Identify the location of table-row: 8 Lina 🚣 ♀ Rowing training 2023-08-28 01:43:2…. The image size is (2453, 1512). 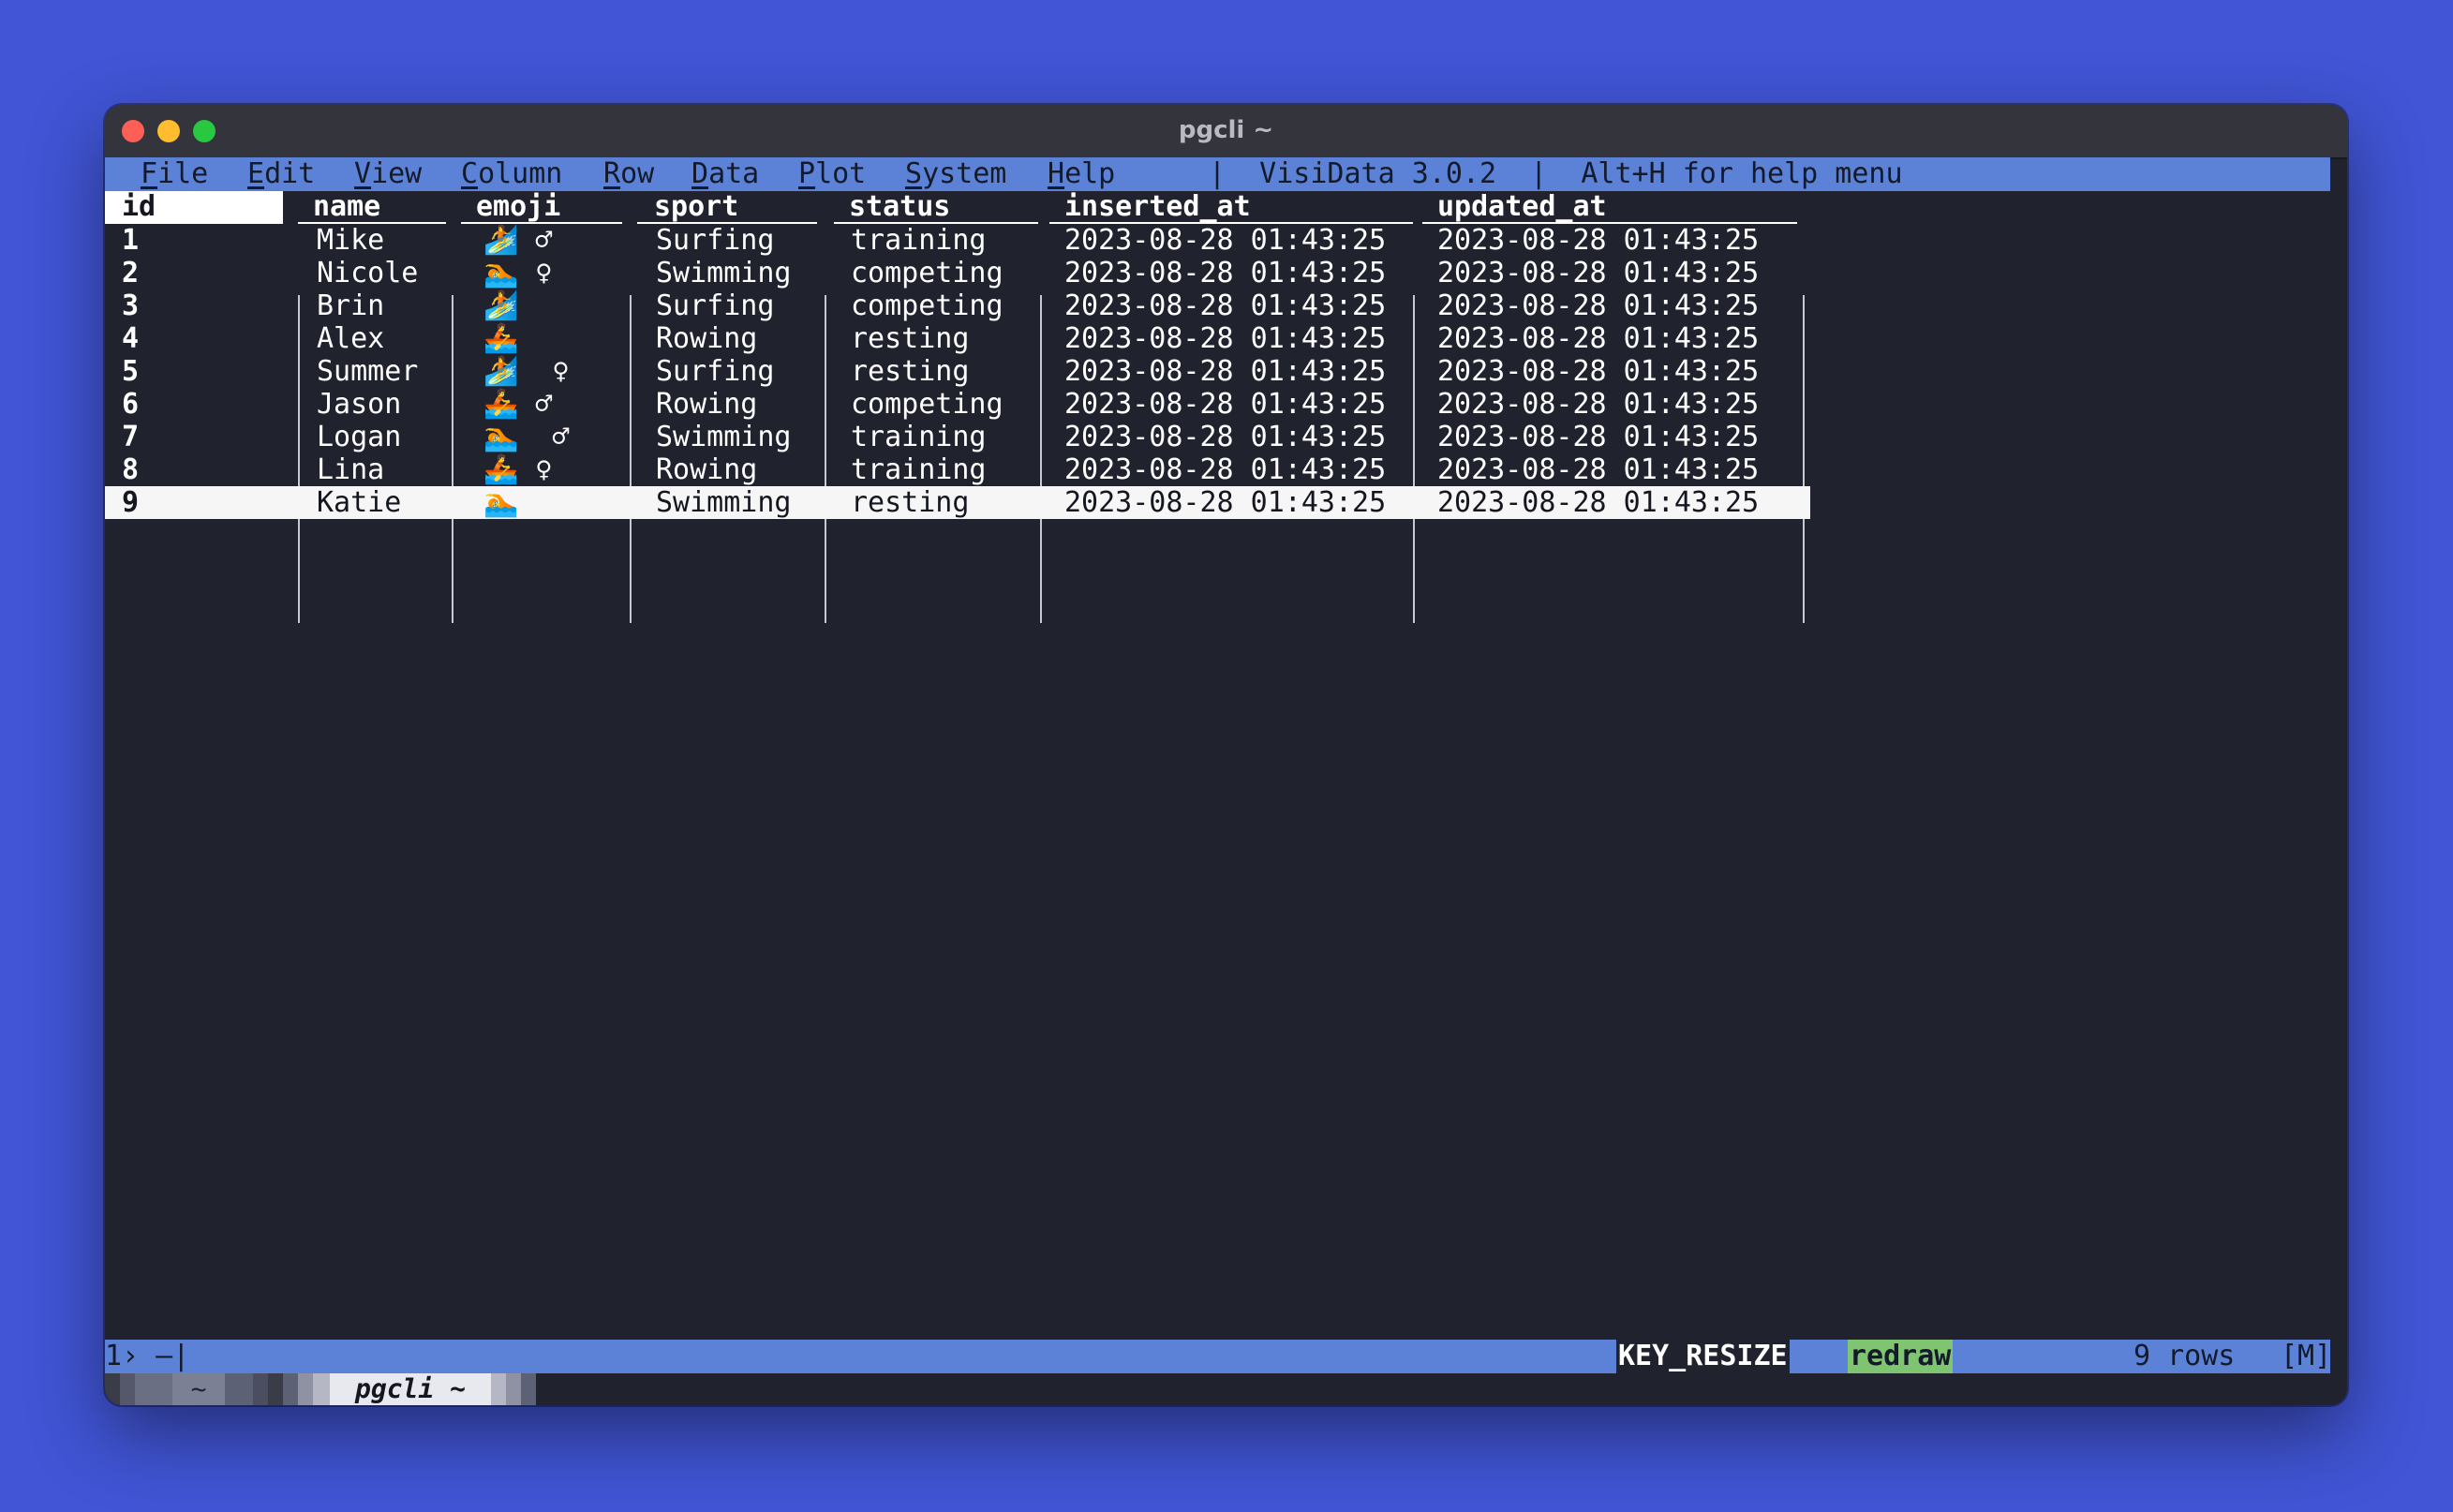
(1226, 469).